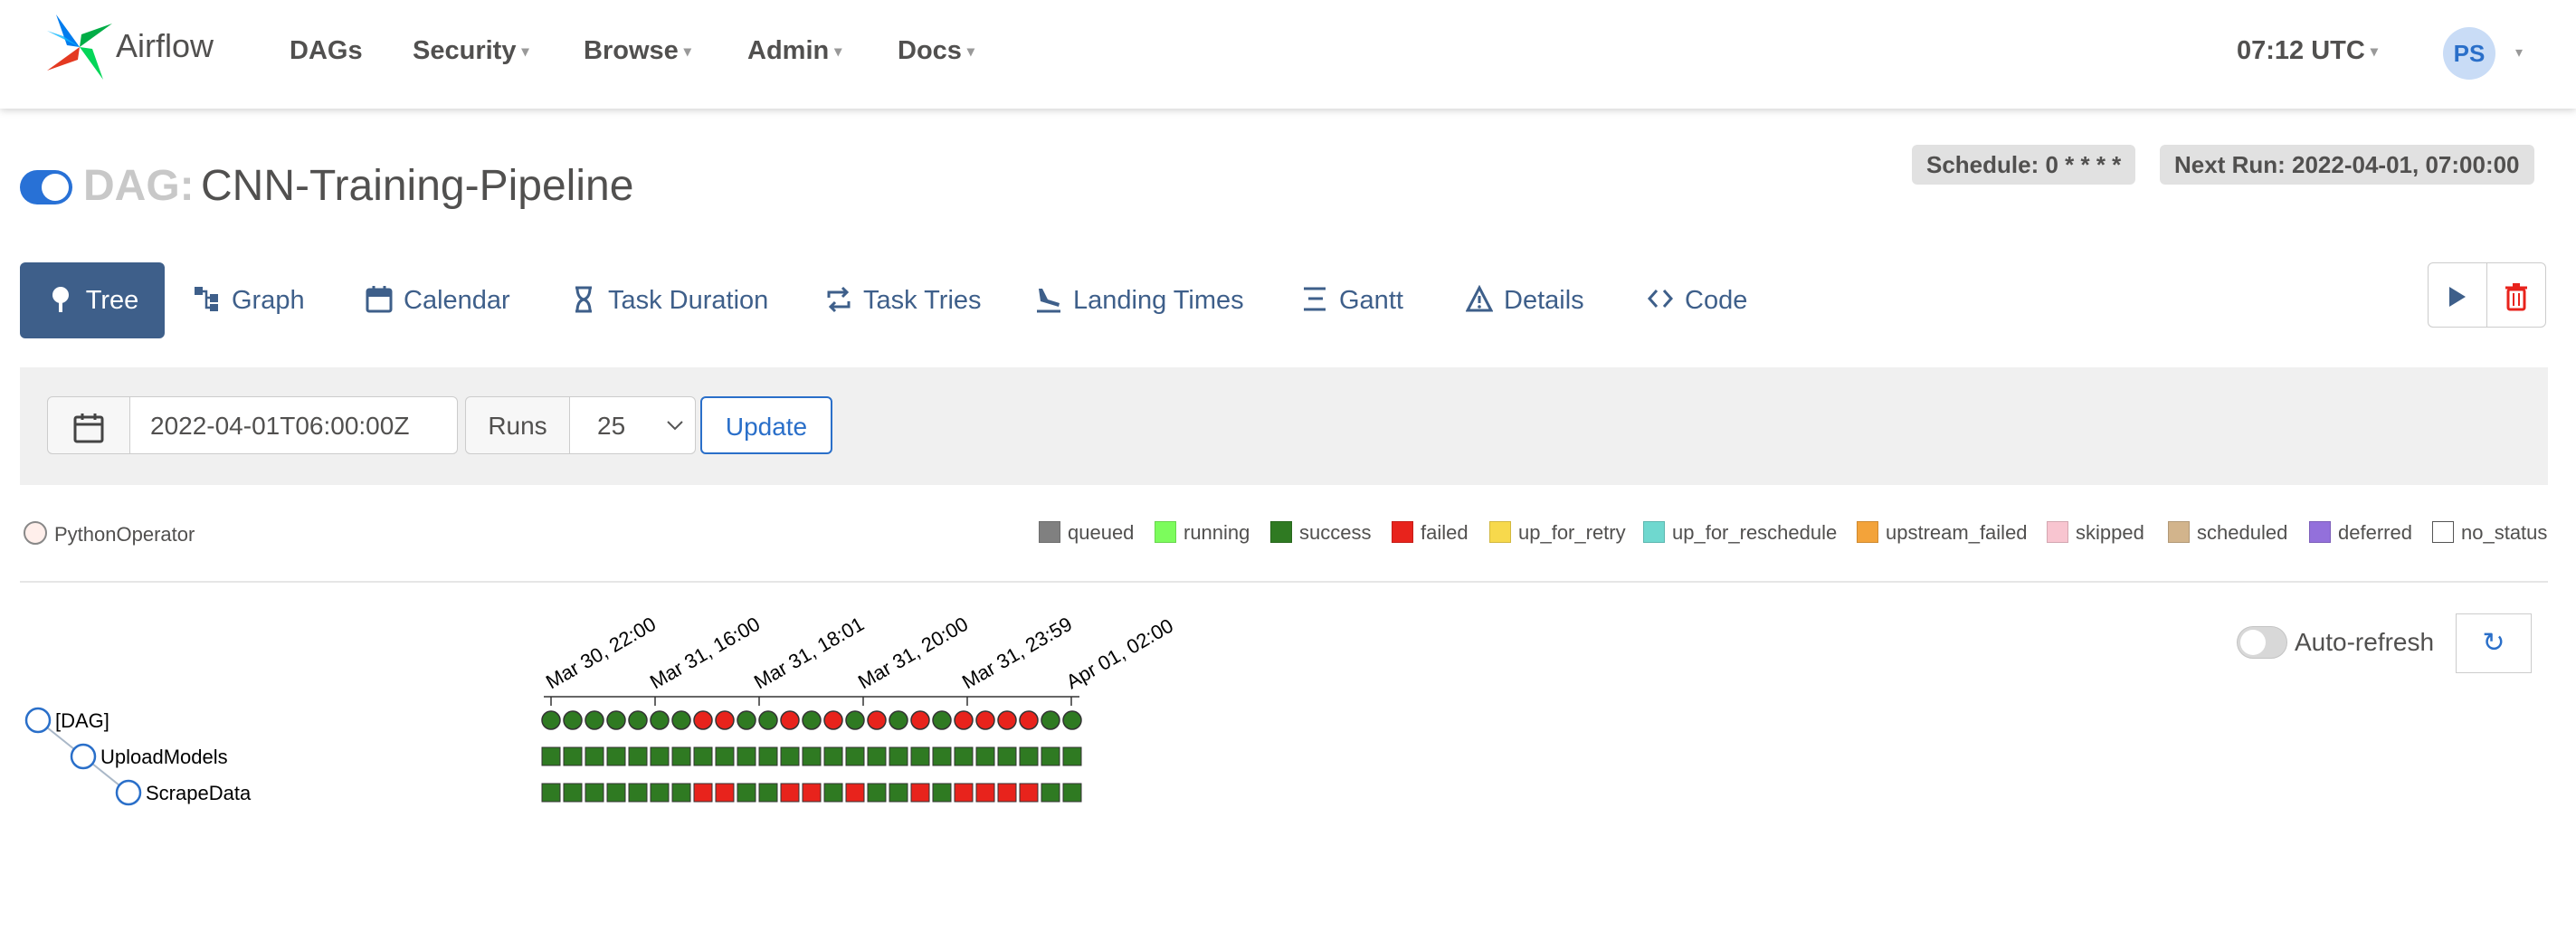 This screenshot has width=2576, height=941. Describe the element at coordinates (46, 187) in the screenshot. I see `dag-enable-toggle` at that location.